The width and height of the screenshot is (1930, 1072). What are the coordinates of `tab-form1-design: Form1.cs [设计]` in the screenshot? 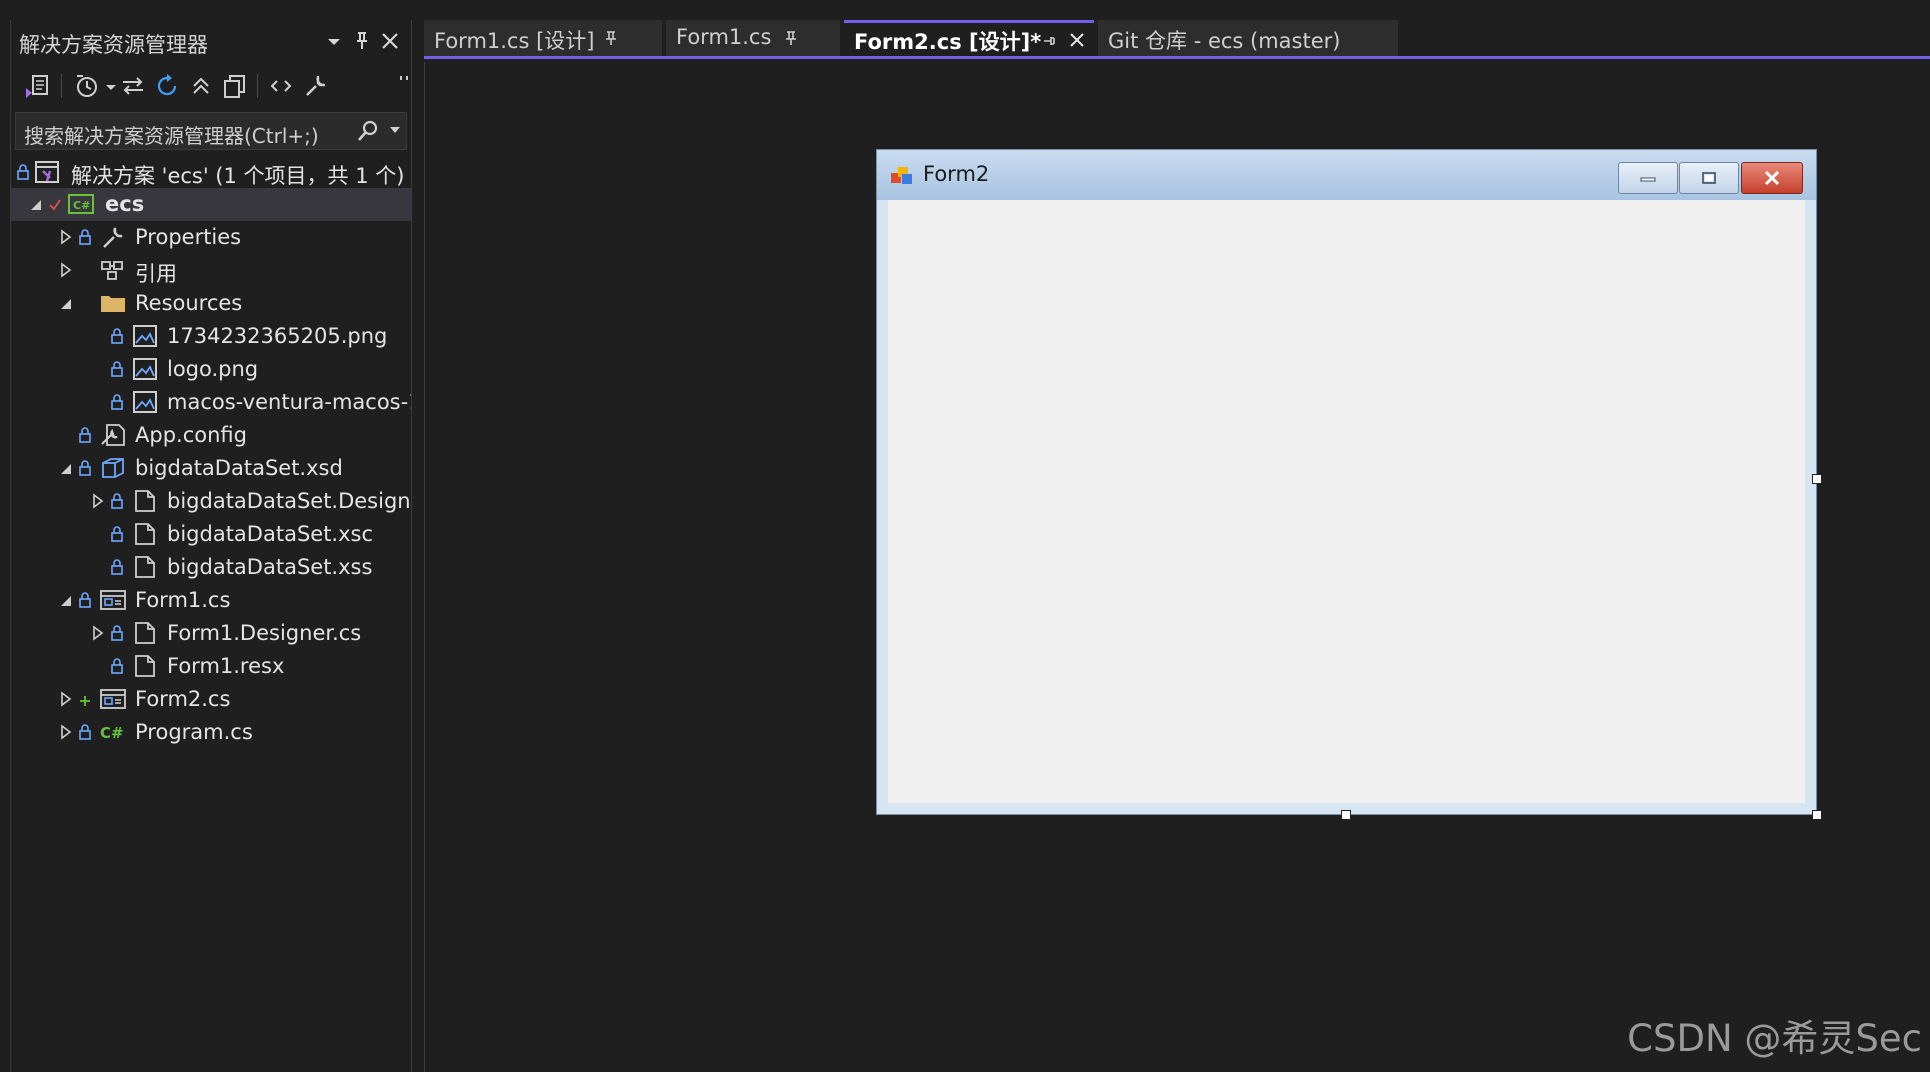 It's located at (543, 38).